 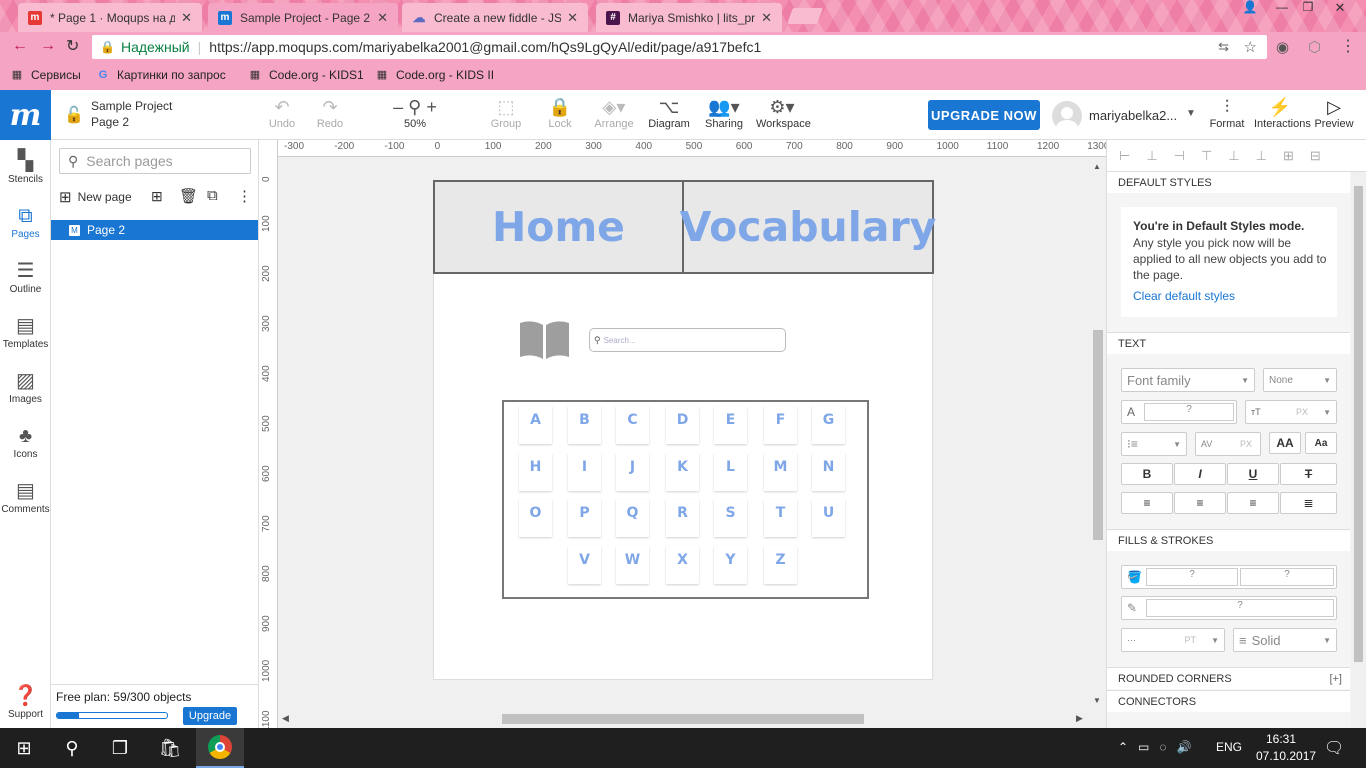 I want to click on arrange-button: ◈▾ Arrange, so click(x=614, y=113).